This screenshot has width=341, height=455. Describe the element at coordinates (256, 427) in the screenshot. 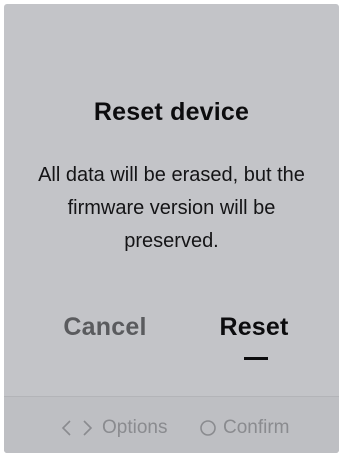

I see `confirm-label: Confirm` at that location.